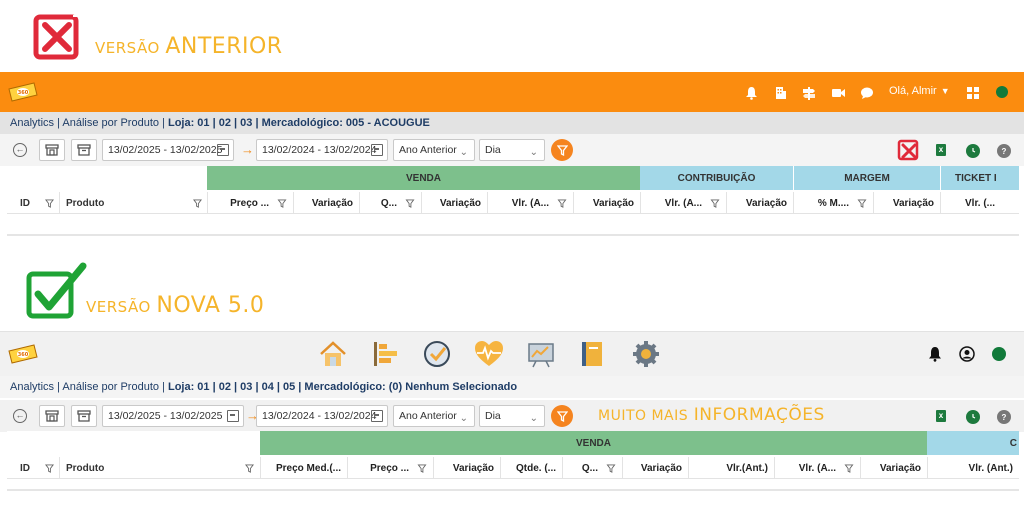 Image resolution: width=1024 pixels, height=510 pixels. Describe the element at coordinates (731, 468) in the screenshot. I see `col-vlr-ant: Vlr.(Ant.)` at that location.